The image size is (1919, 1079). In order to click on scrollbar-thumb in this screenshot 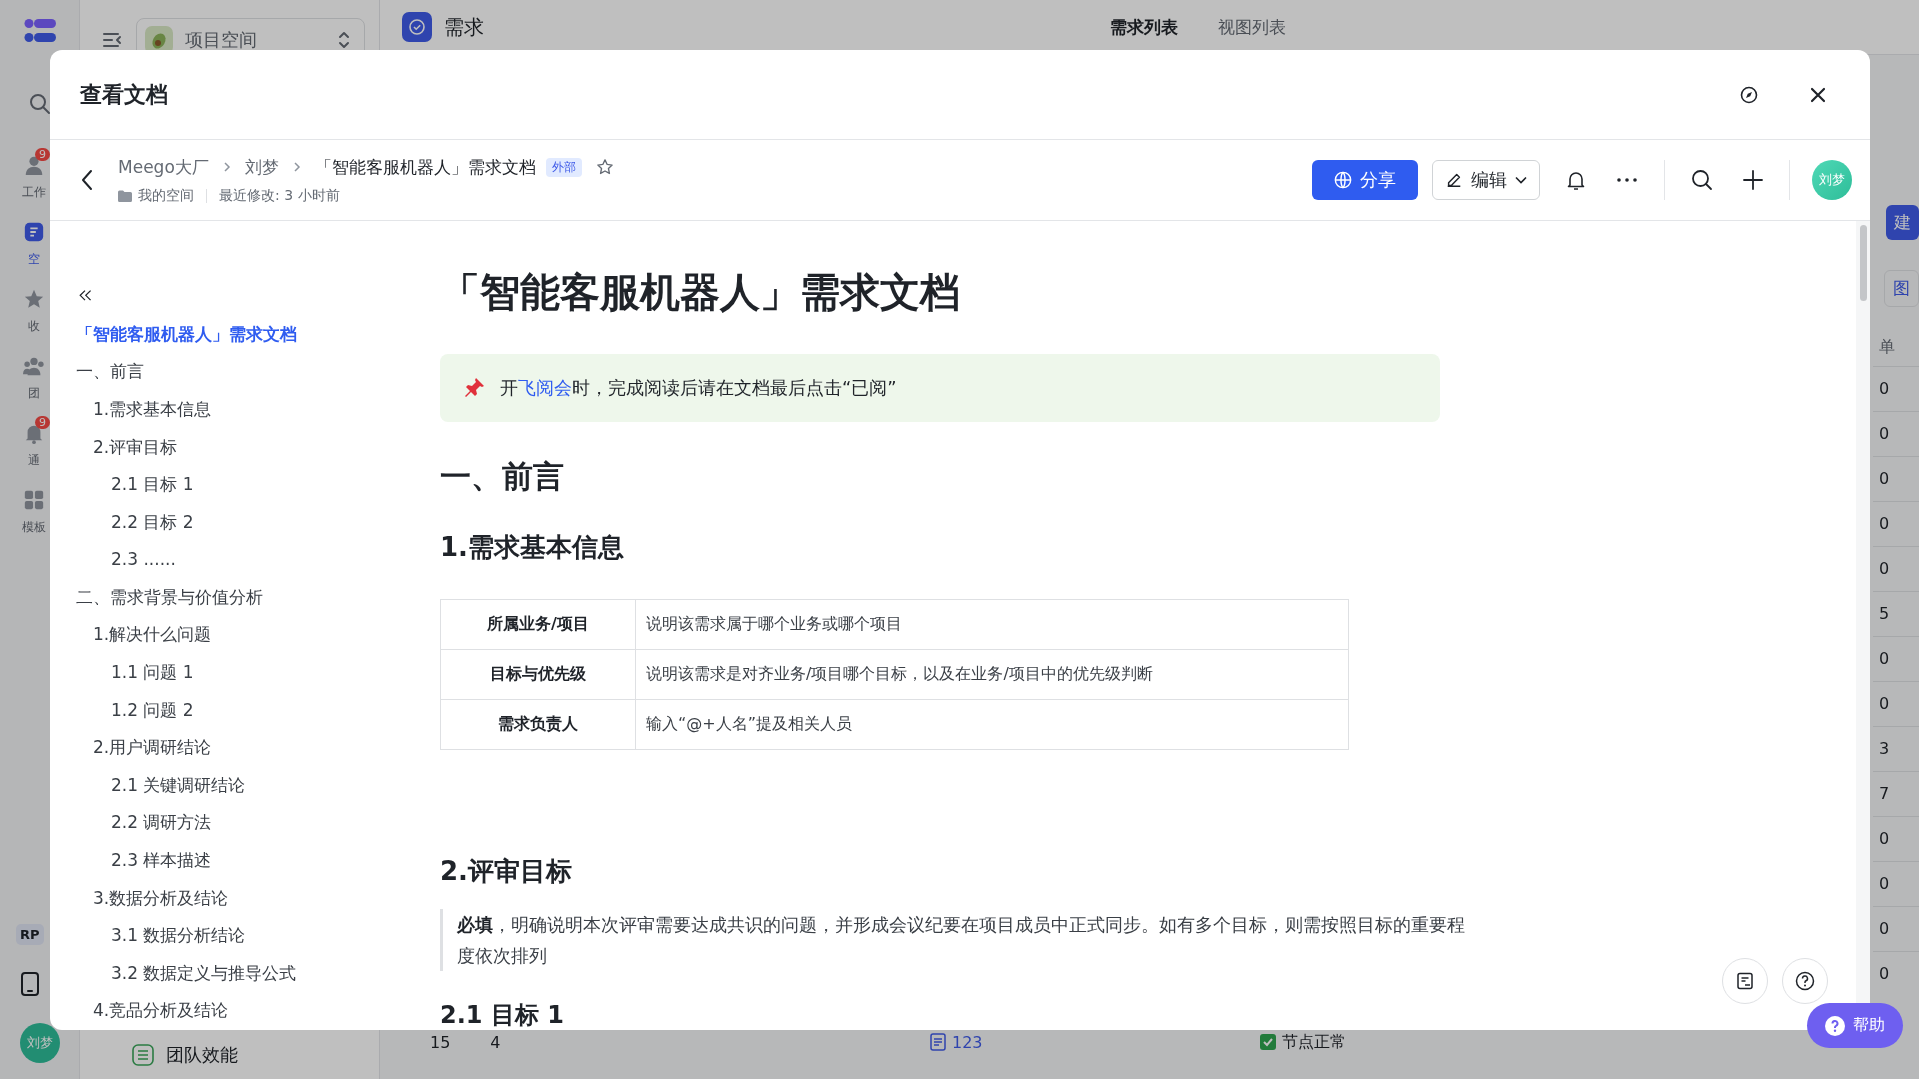, I will do `click(1863, 263)`.